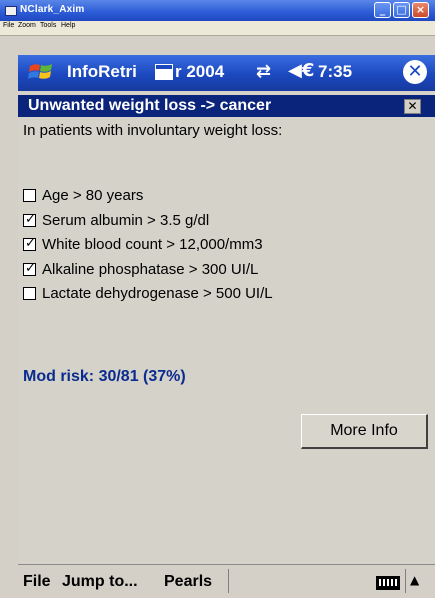  I want to click on risk-result: Mod risk: 30/81 (37%), so click(104, 376).